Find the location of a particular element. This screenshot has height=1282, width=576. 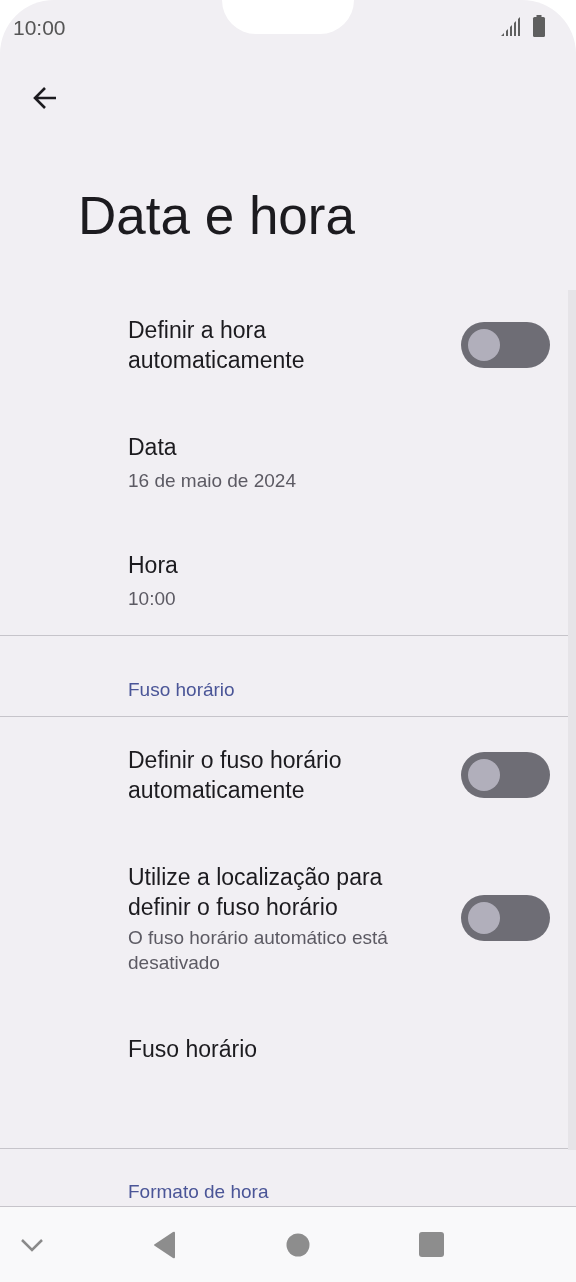

setting-summary: 16 de maio de 2024 is located at coordinates (212, 481).